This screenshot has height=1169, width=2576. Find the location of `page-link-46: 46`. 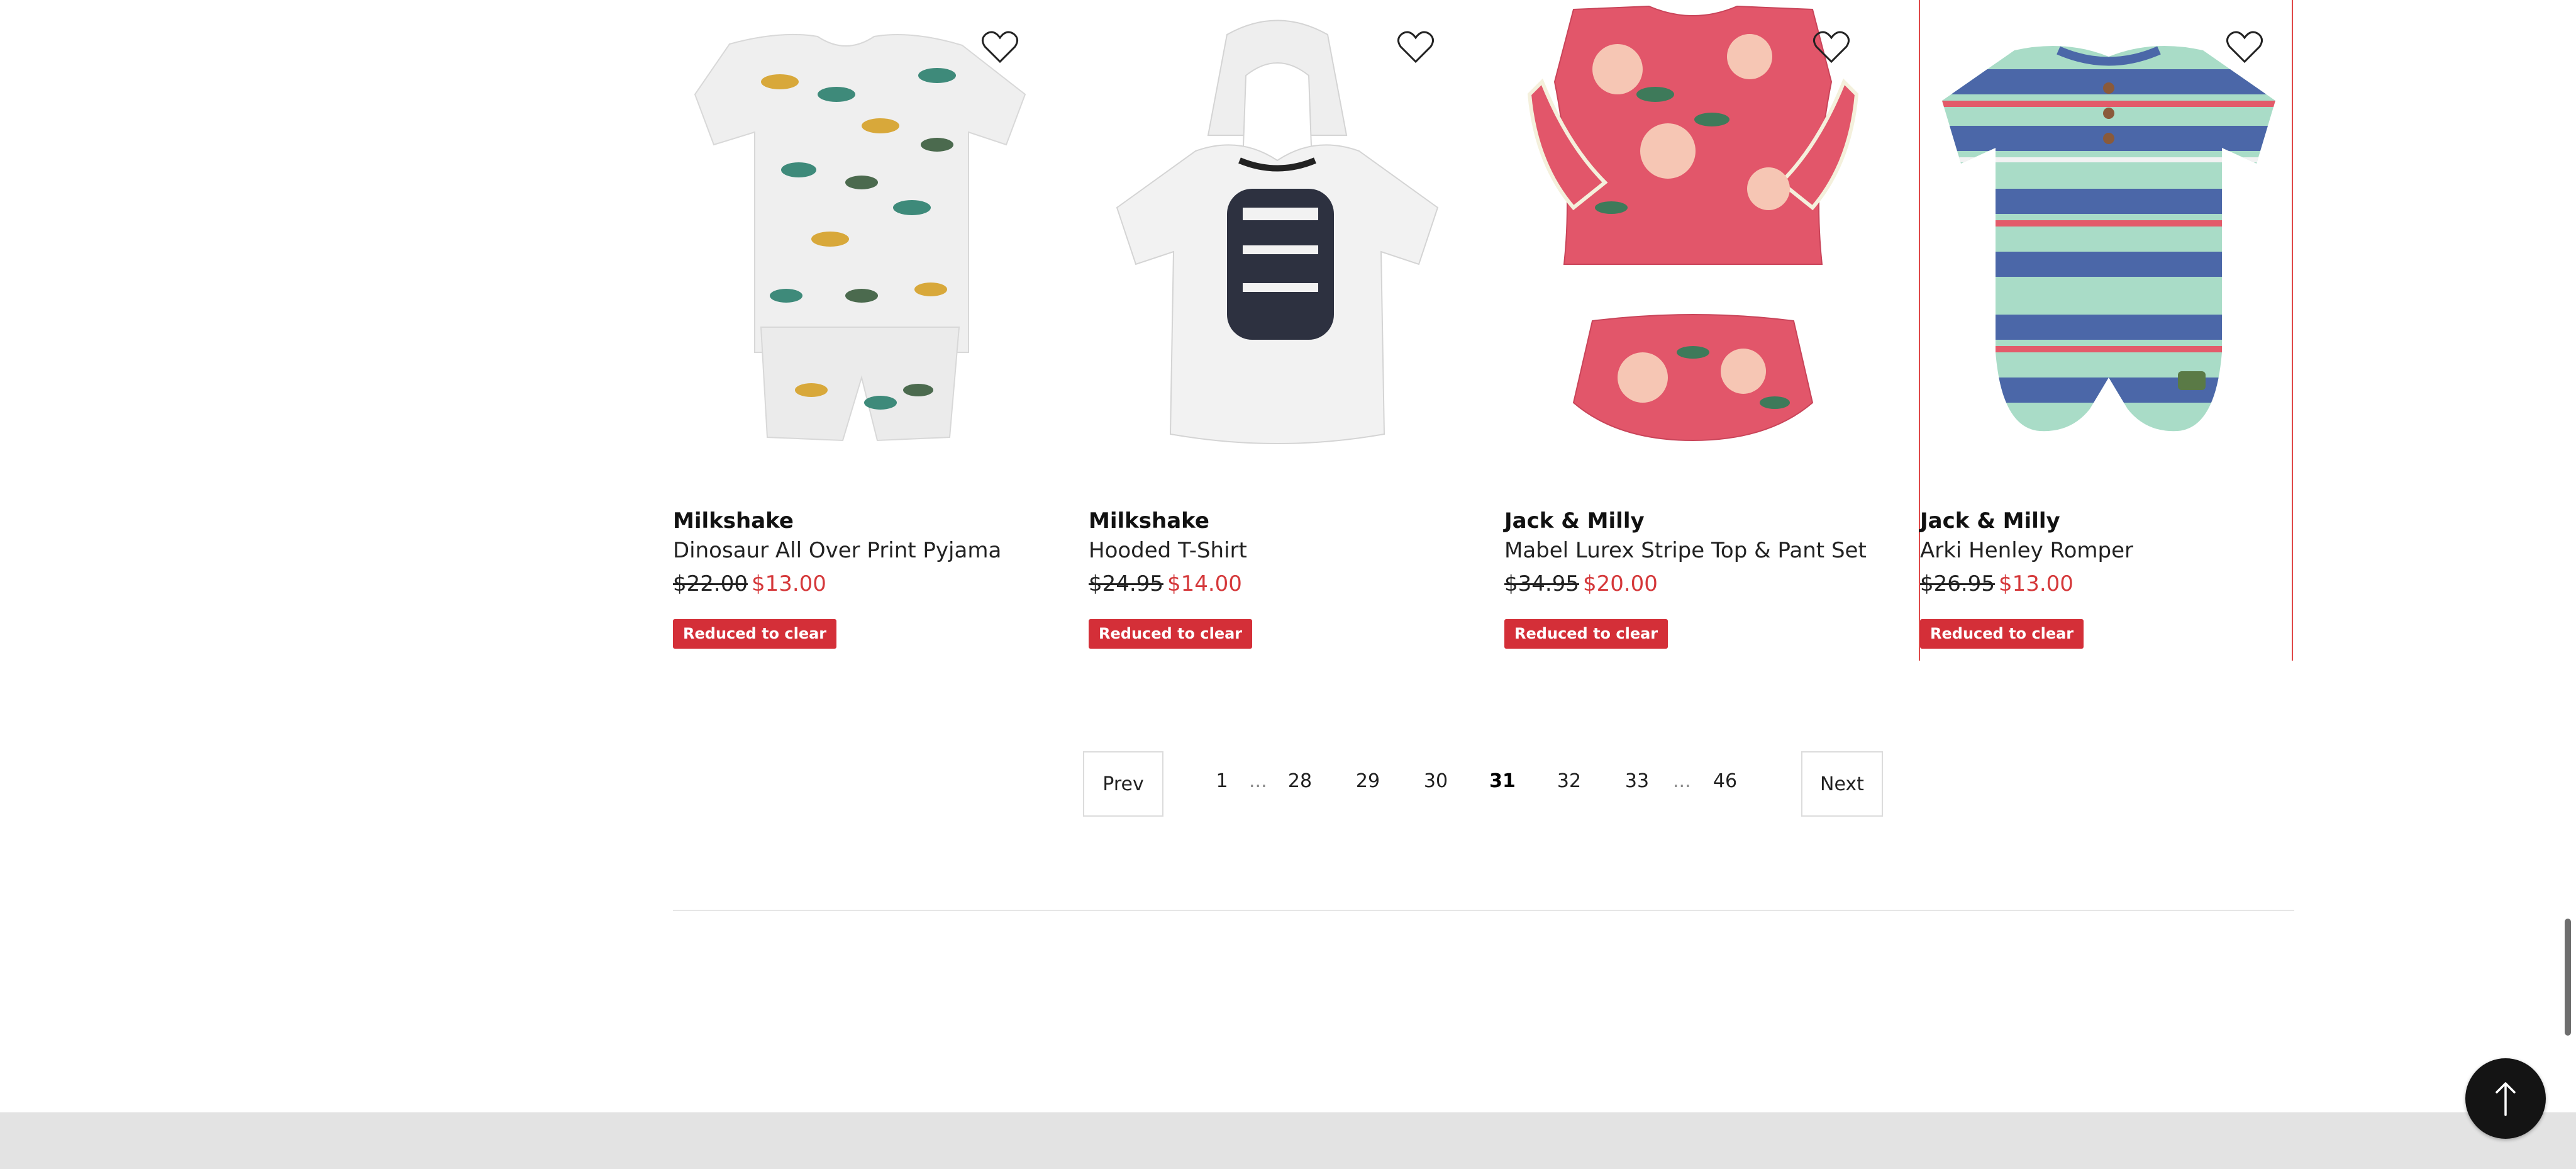

page-link-46: 46 is located at coordinates (1725, 781).